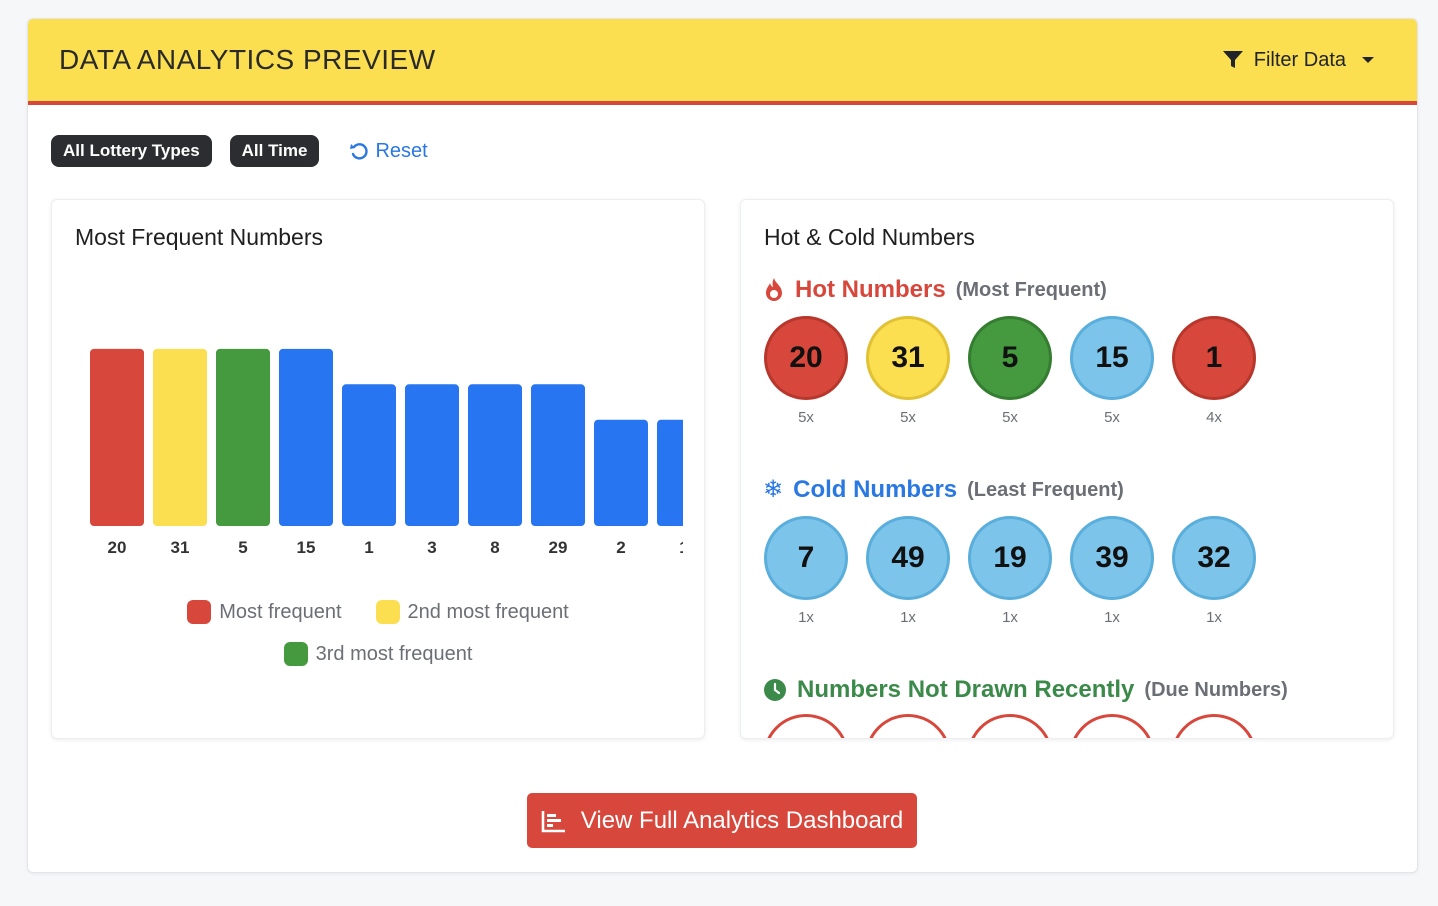 The height and width of the screenshot is (906, 1438). I want to click on number-ball: 15, so click(1112, 358).